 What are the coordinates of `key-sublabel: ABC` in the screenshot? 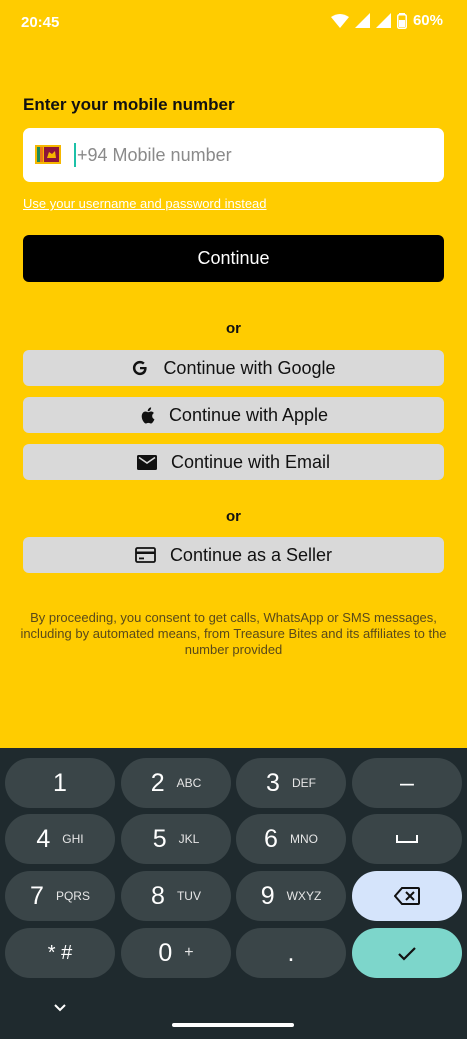 It's located at (189, 783).